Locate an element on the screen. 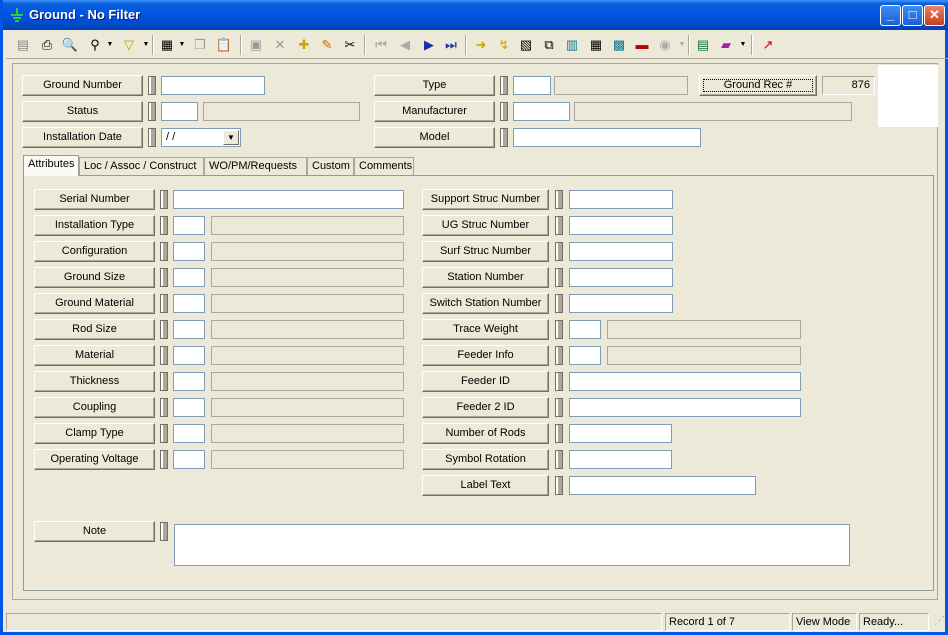 This screenshot has height=635, width=948. clamp-type-button: Clamp Type is located at coordinates (94, 433).